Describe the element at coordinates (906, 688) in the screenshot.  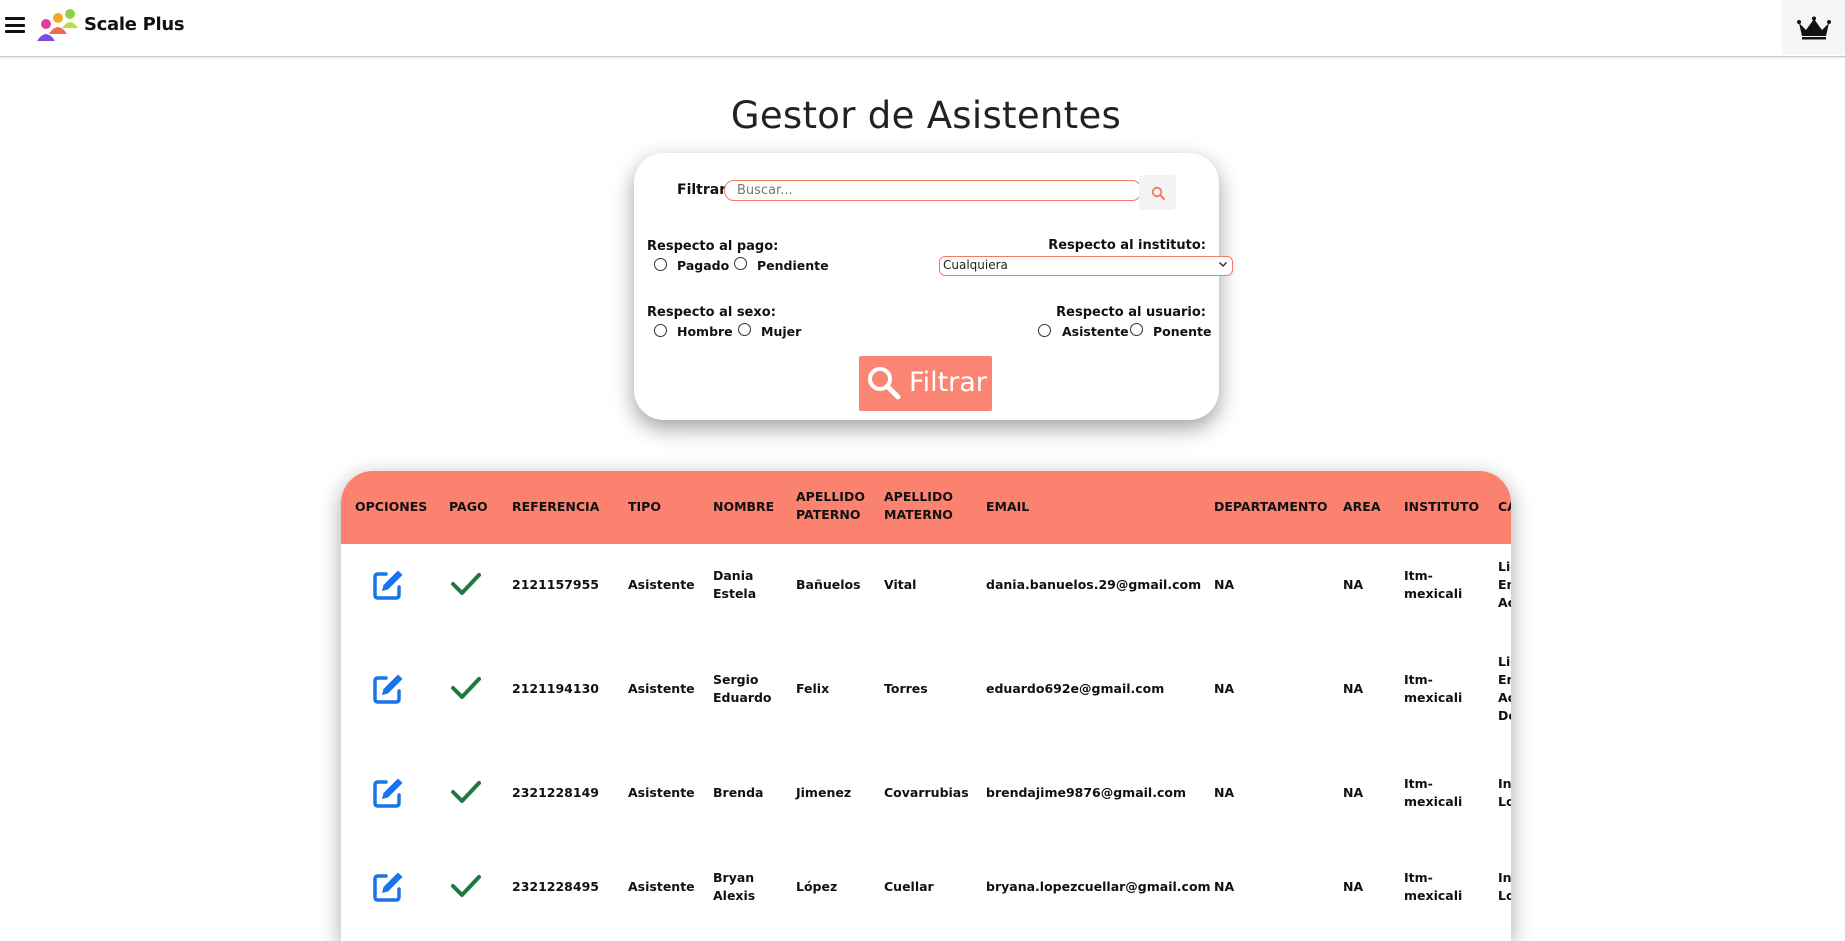
I see `cell-apellido-materno: Torres` at that location.